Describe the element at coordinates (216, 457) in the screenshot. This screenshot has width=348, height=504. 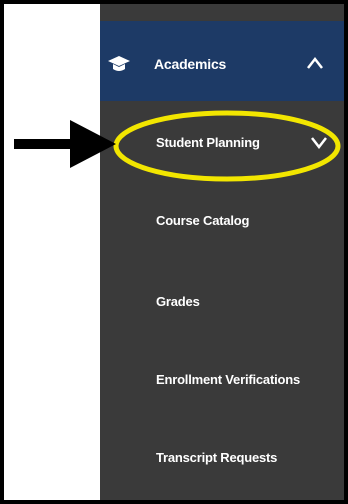
I see `nav-item-transcript-requests: Transcript Requests` at that location.